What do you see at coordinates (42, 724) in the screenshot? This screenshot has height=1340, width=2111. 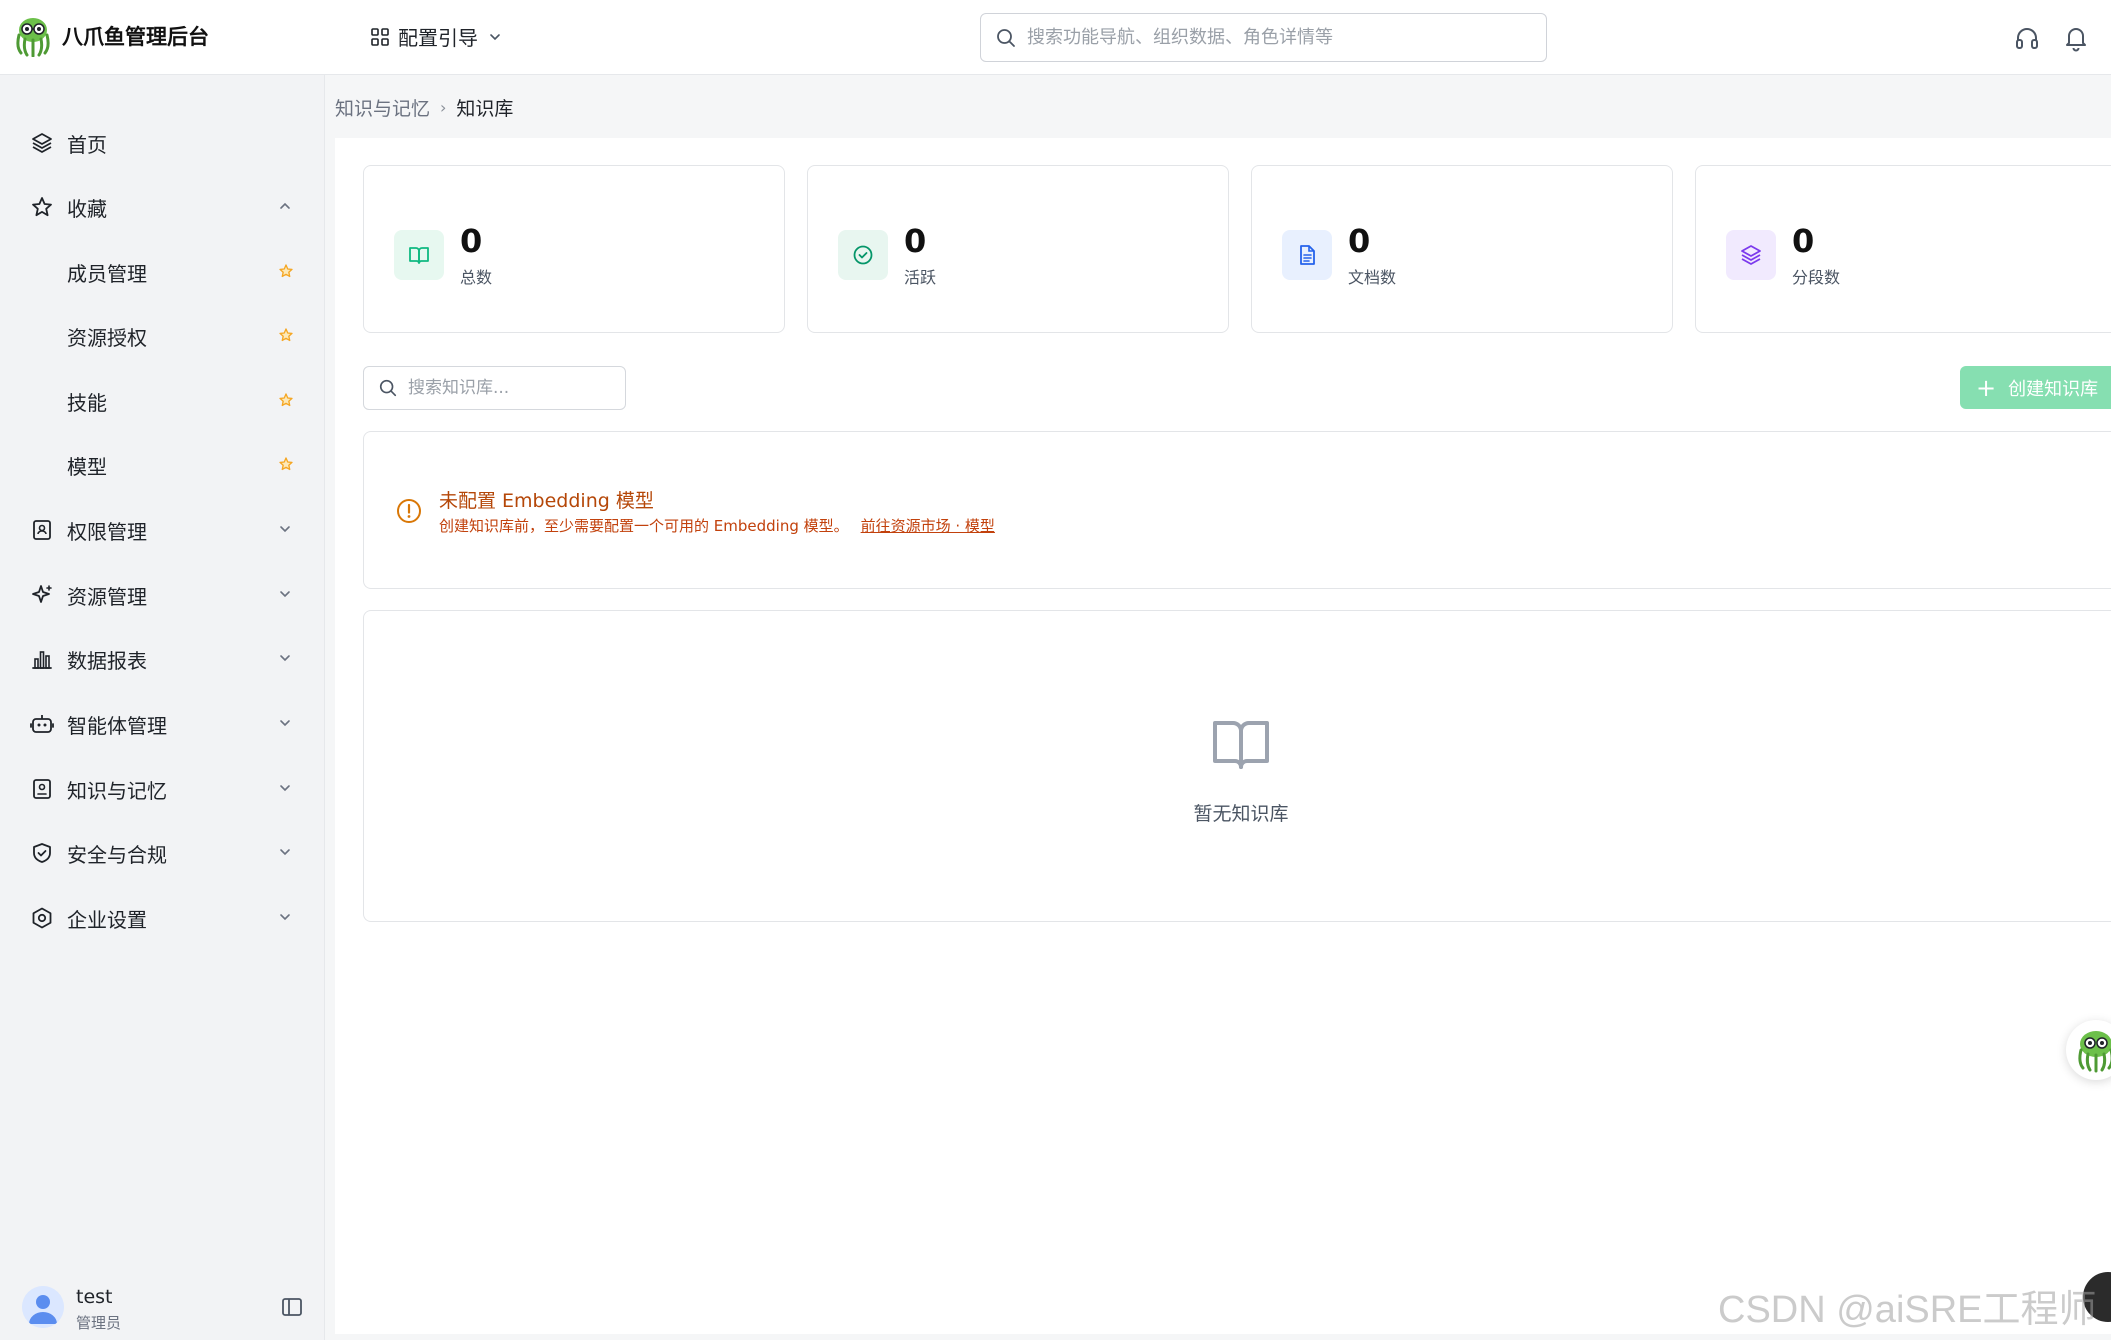 I see `robot-icon` at bounding box center [42, 724].